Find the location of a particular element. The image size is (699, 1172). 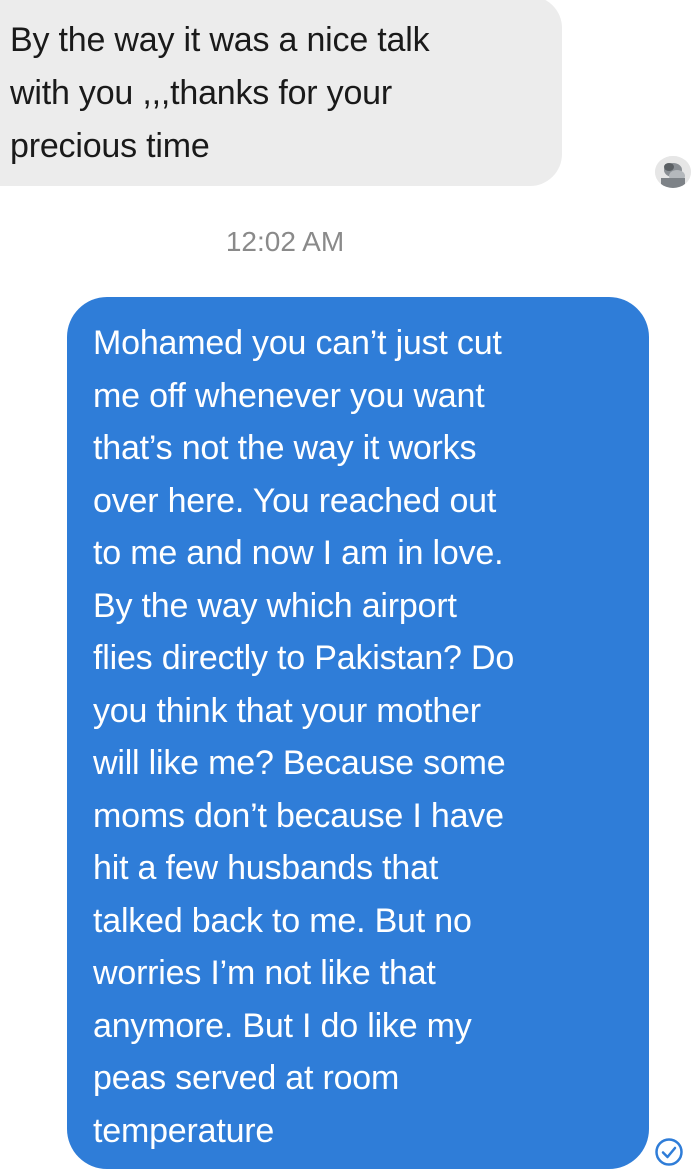

avatar-photo-icon is located at coordinates (673, 172).